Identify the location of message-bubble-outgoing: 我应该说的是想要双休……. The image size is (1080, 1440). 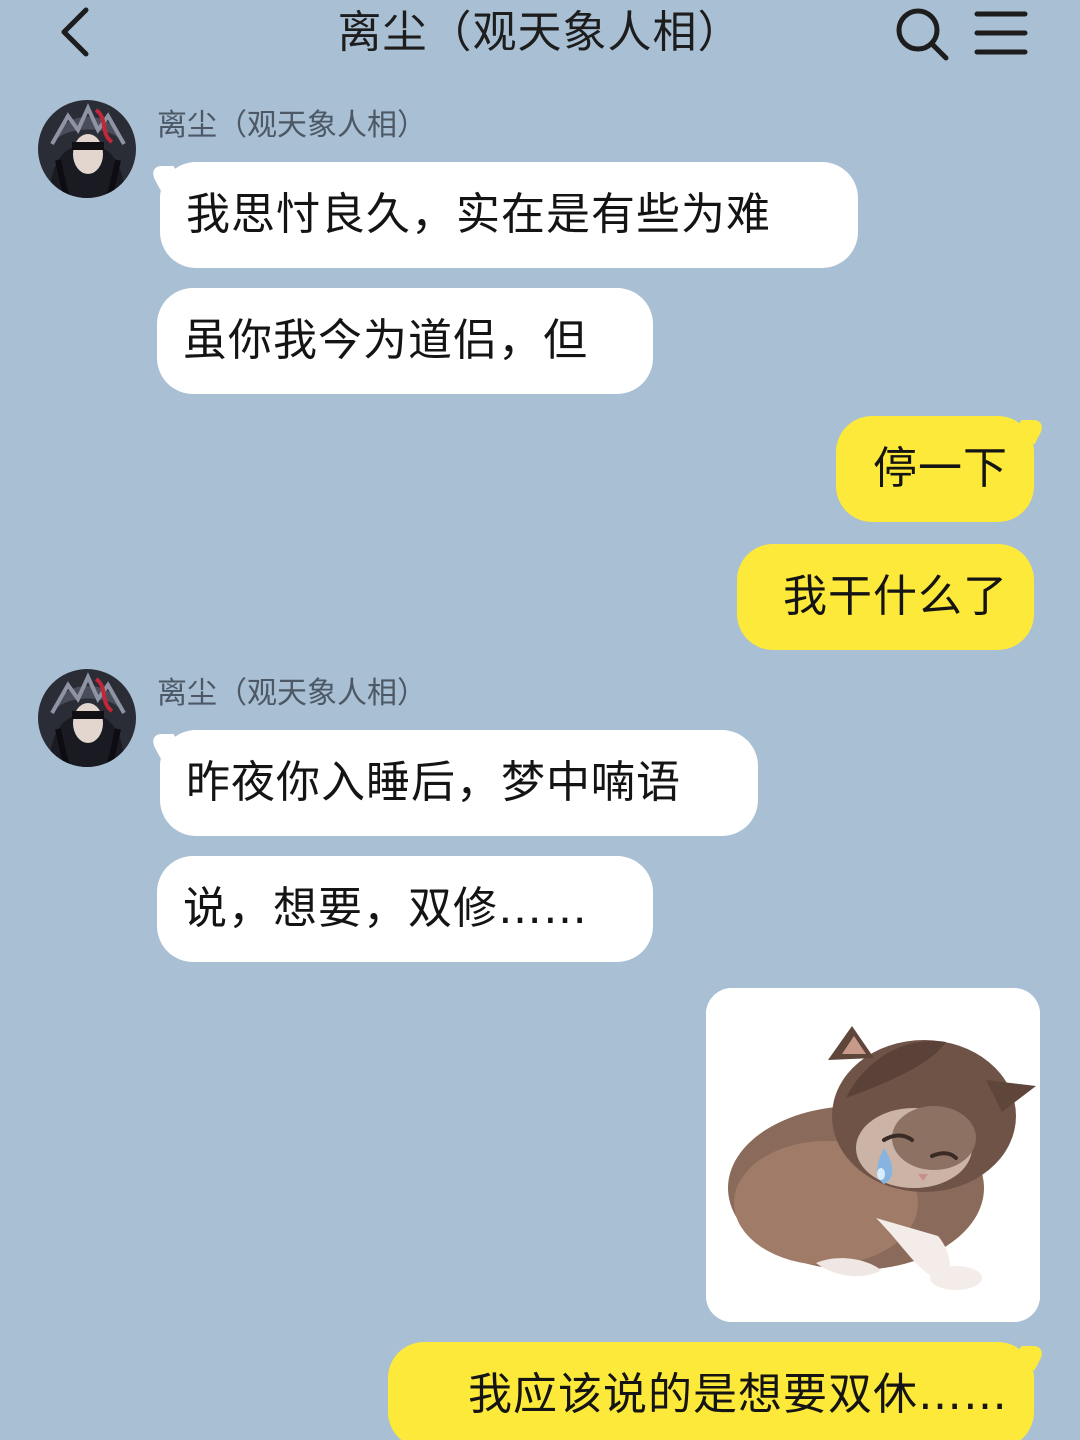
(711, 1391).